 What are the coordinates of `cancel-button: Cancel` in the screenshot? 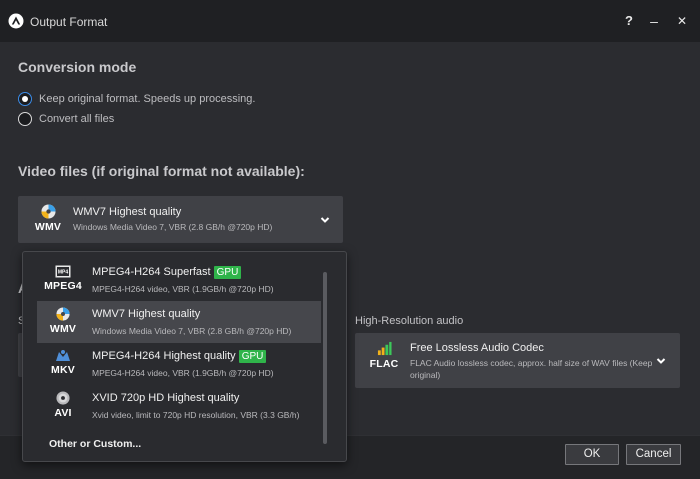 It's located at (653, 454).